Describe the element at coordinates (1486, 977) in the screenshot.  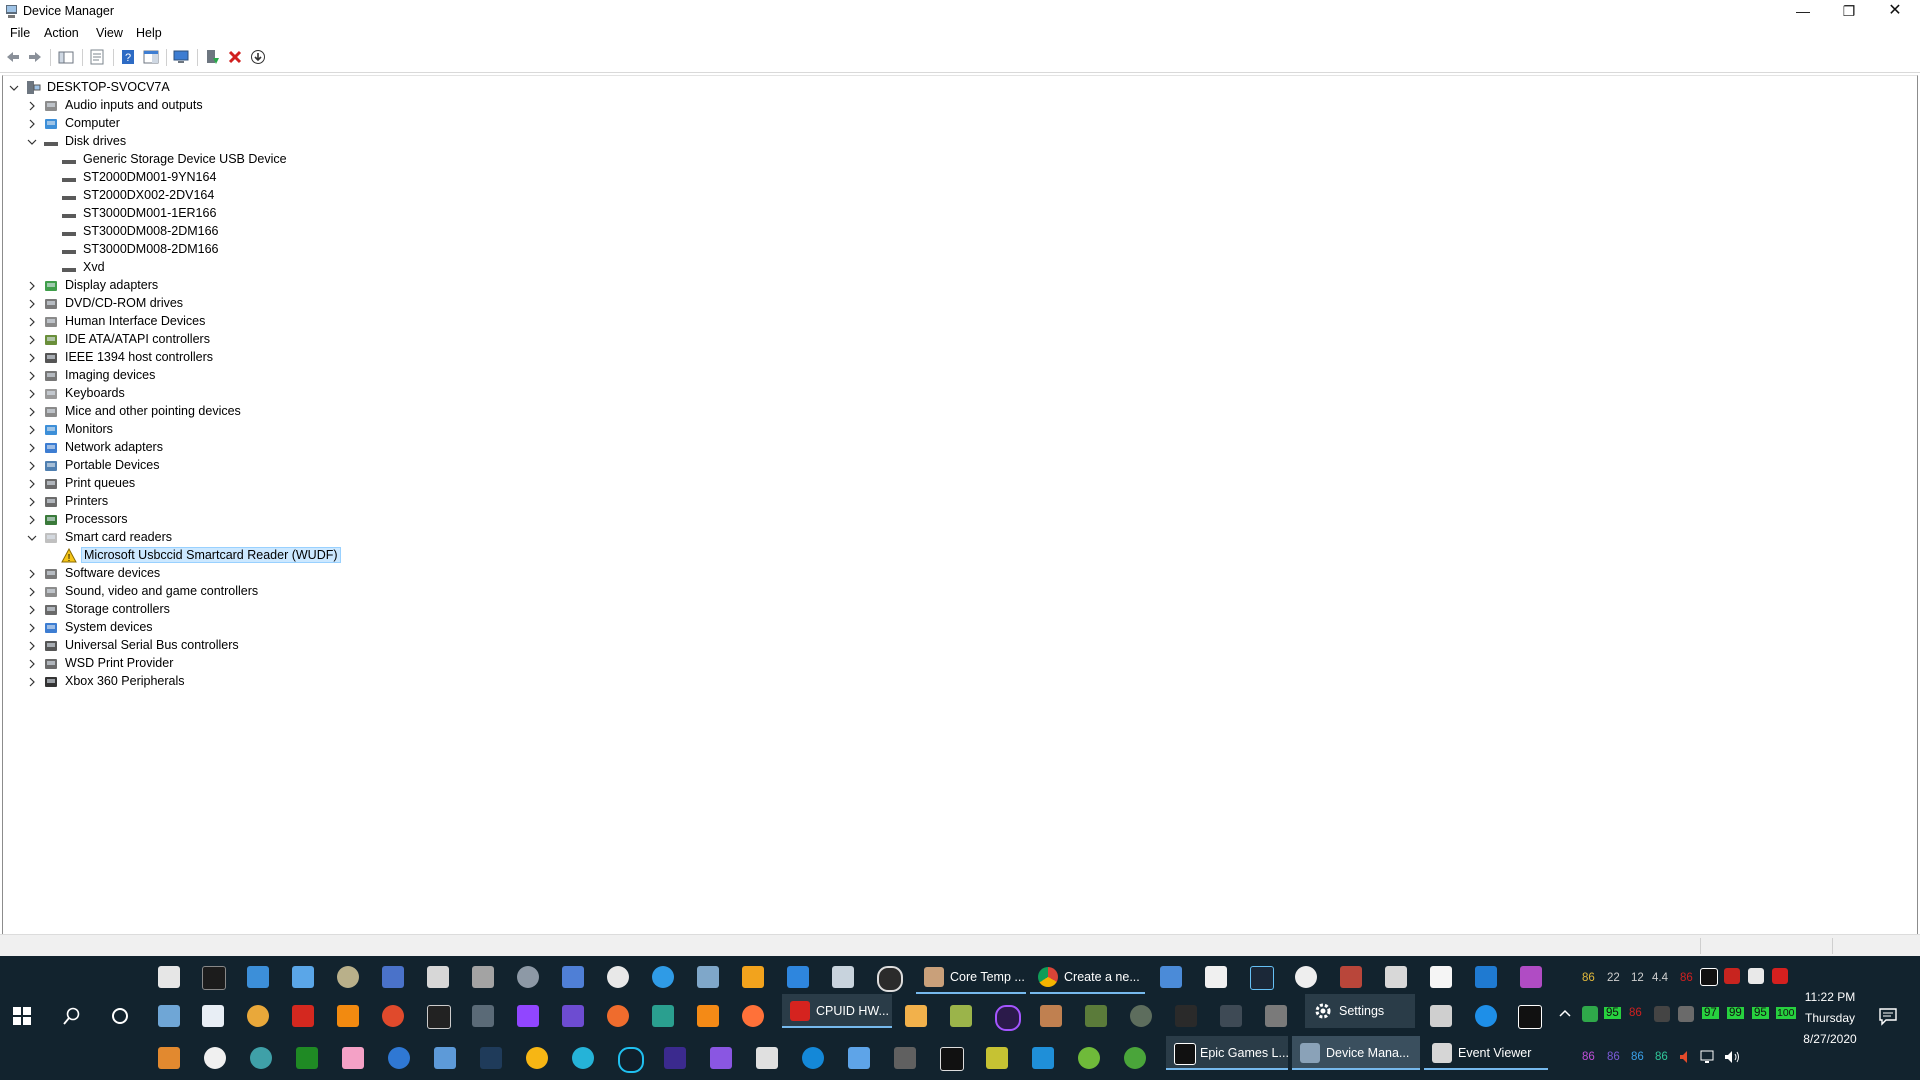
I see `settings-gear-icon` at that location.